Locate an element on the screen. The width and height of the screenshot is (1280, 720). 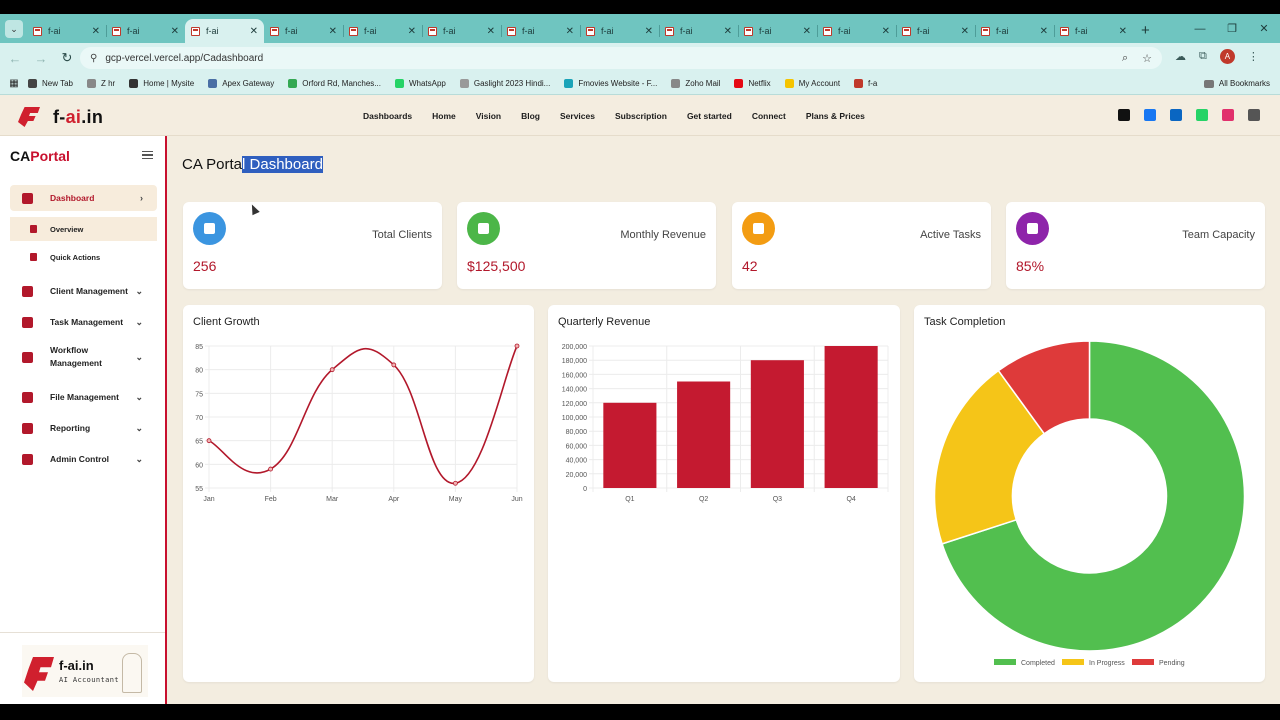
sidebar-item-admin-control: Admin Control ⌄ is located at coordinates (83, 459).